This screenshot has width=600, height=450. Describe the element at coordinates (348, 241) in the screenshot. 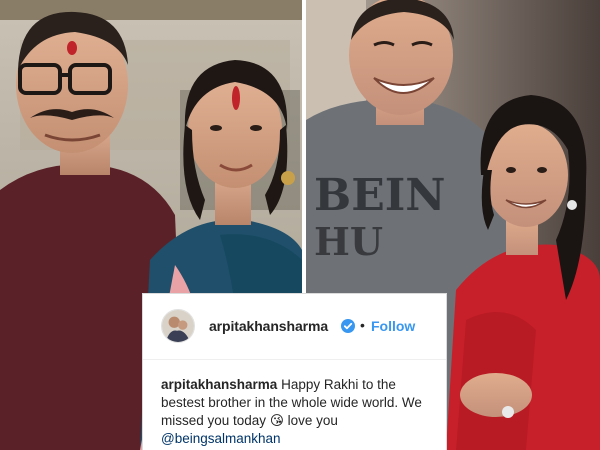

I see `svg-text: HU` at that location.